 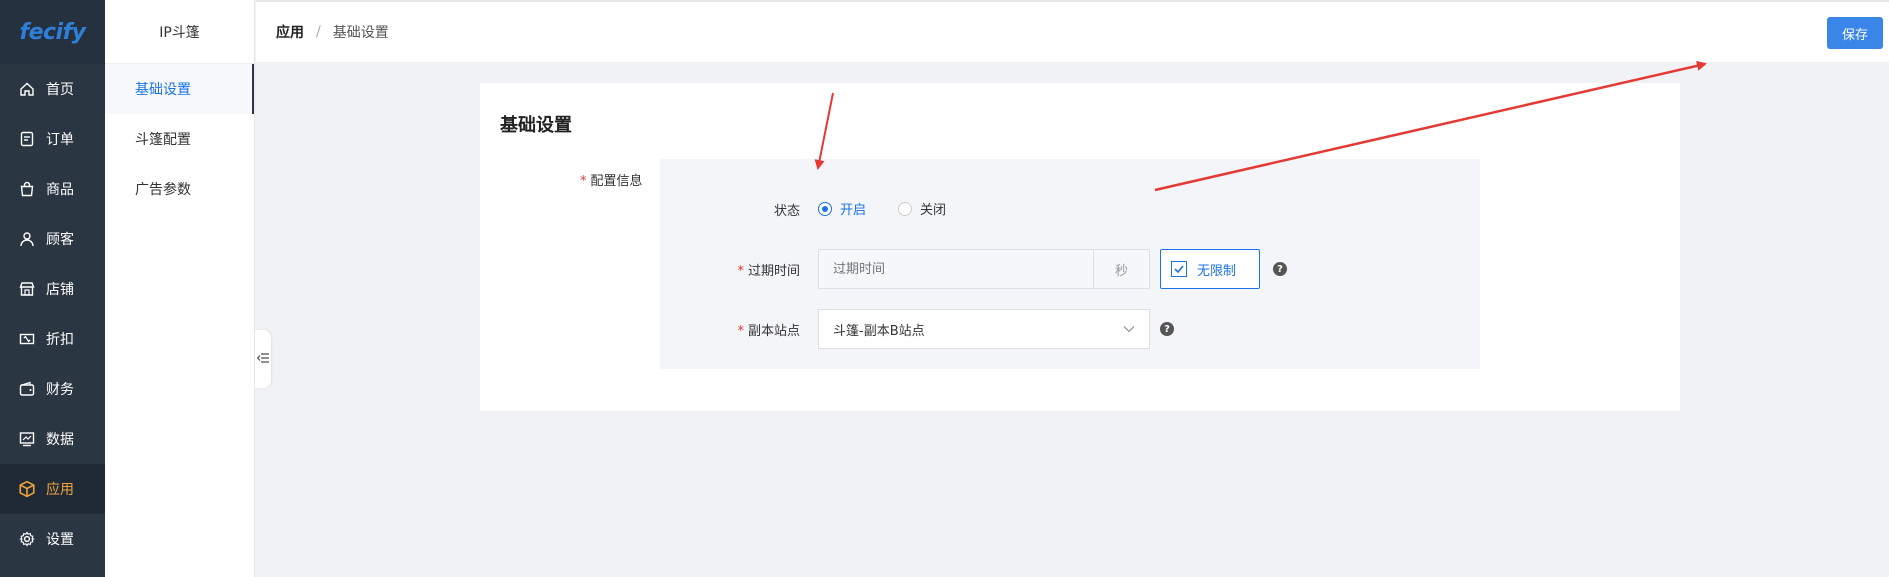 What do you see at coordinates (60, 490) in the screenshot?
I see `nav-item-label: 应用` at bounding box center [60, 490].